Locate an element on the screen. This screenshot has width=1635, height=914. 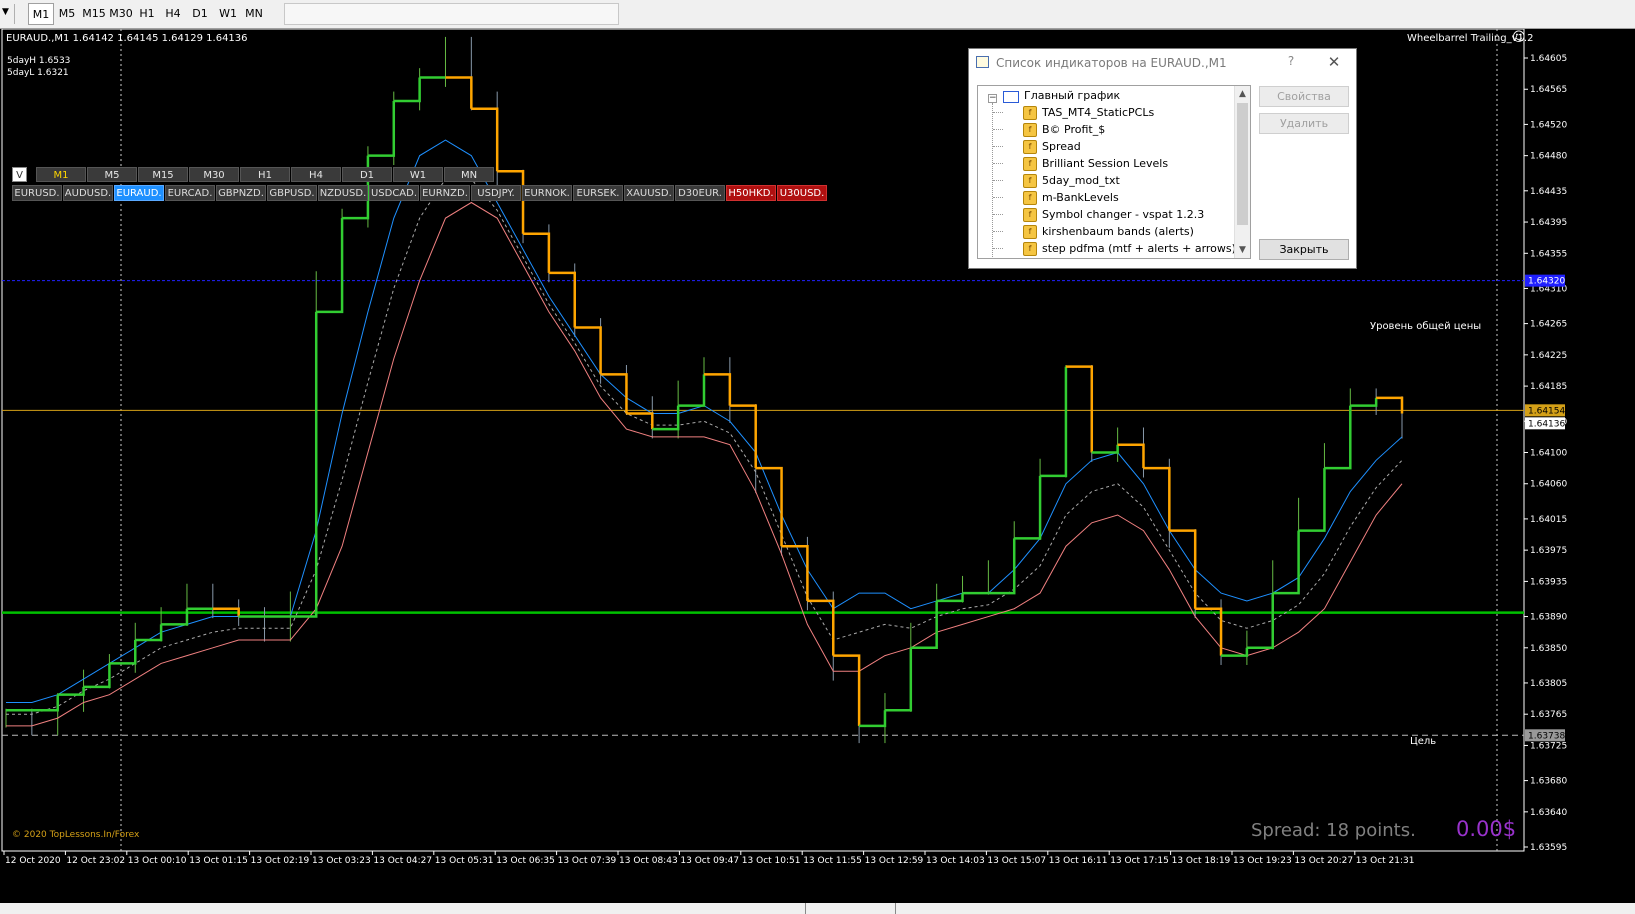
sc-symbol-button: GBPNZD. is located at coordinates (241, 193).